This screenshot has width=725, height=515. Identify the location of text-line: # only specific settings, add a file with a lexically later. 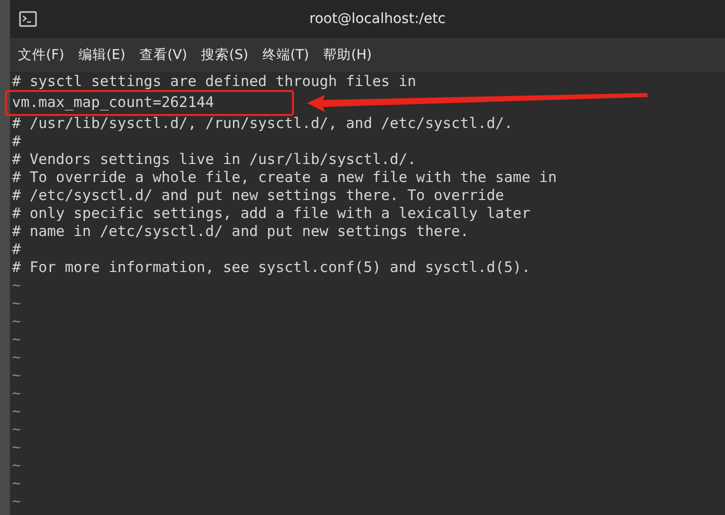
(271, 213).